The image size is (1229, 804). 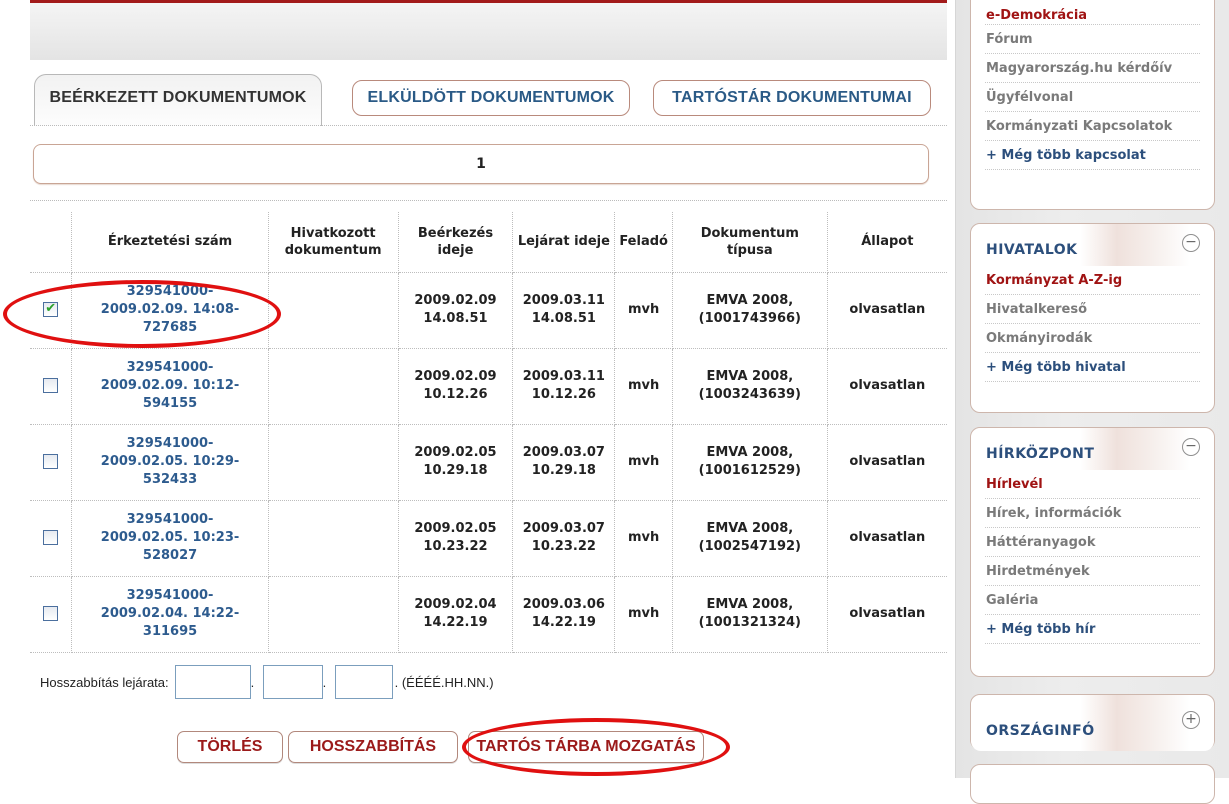 I want to click on received-cell: 2009.02.05 10.29.18, so click(x=455, y=462).